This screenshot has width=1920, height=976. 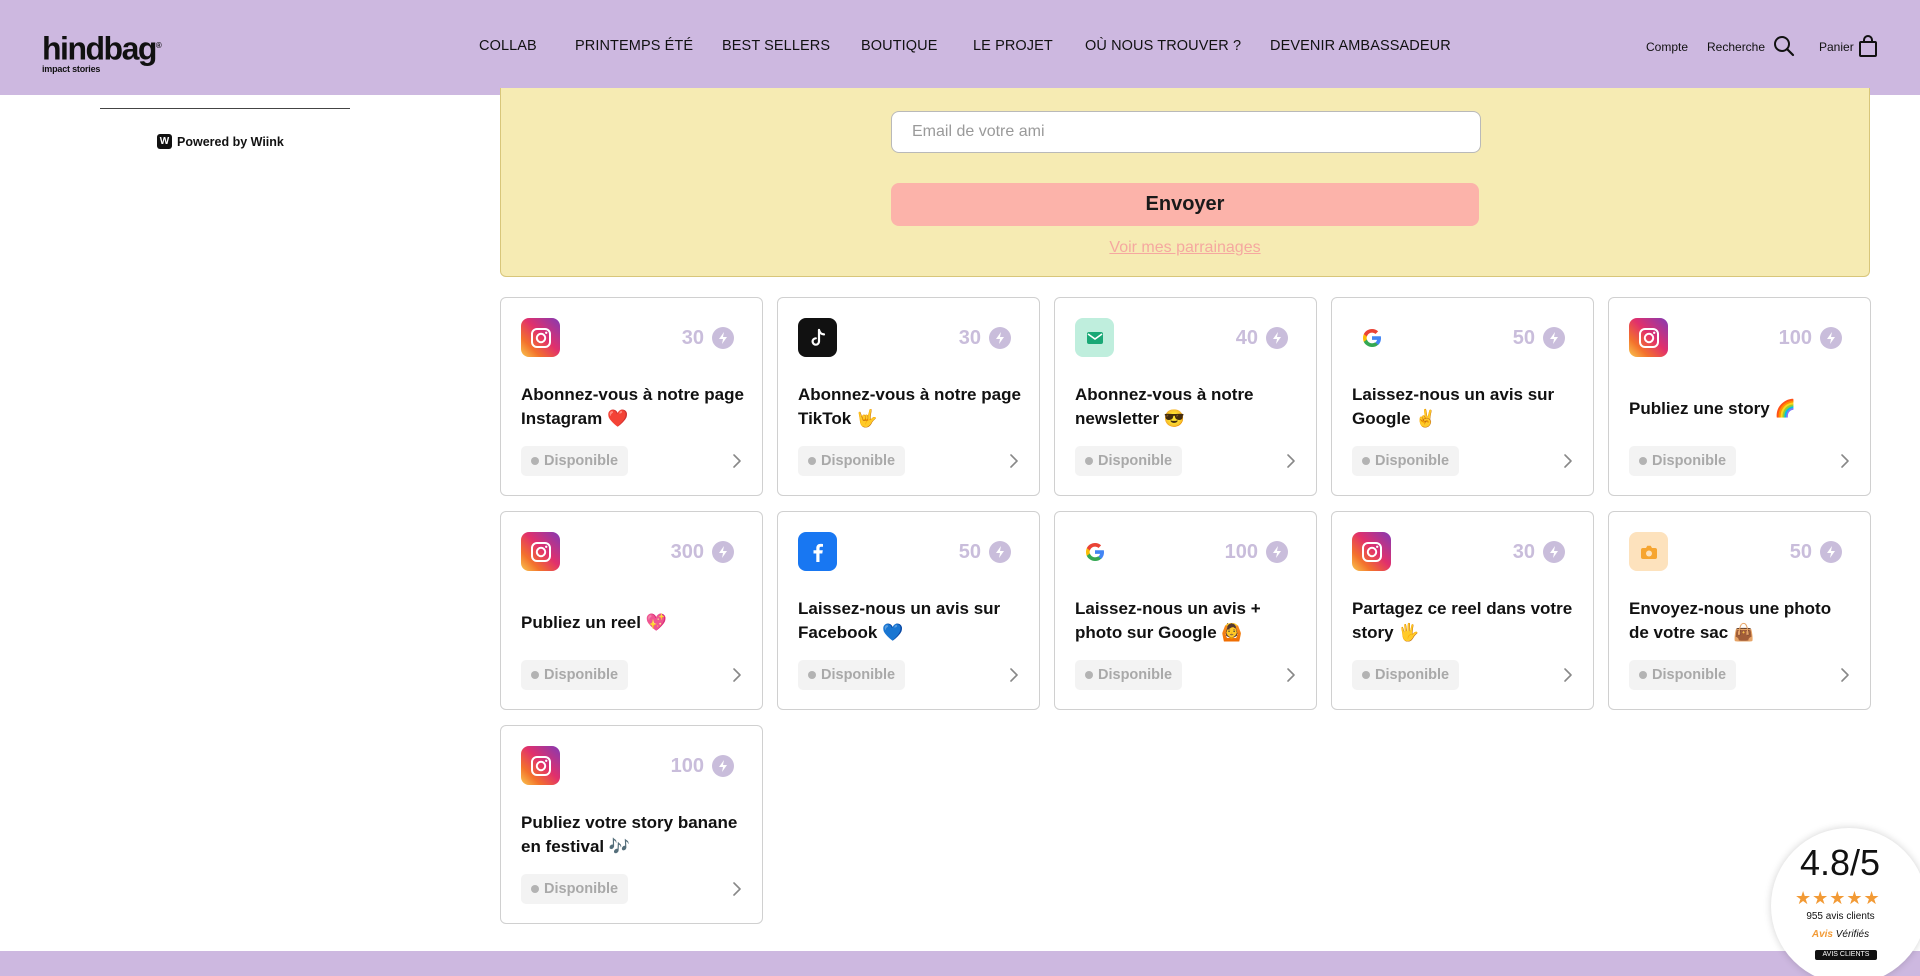 What do you see at coordinates (1094, 337) in the screenshot?
I see `newsletter-icon` at bounding box center [1094, 337].